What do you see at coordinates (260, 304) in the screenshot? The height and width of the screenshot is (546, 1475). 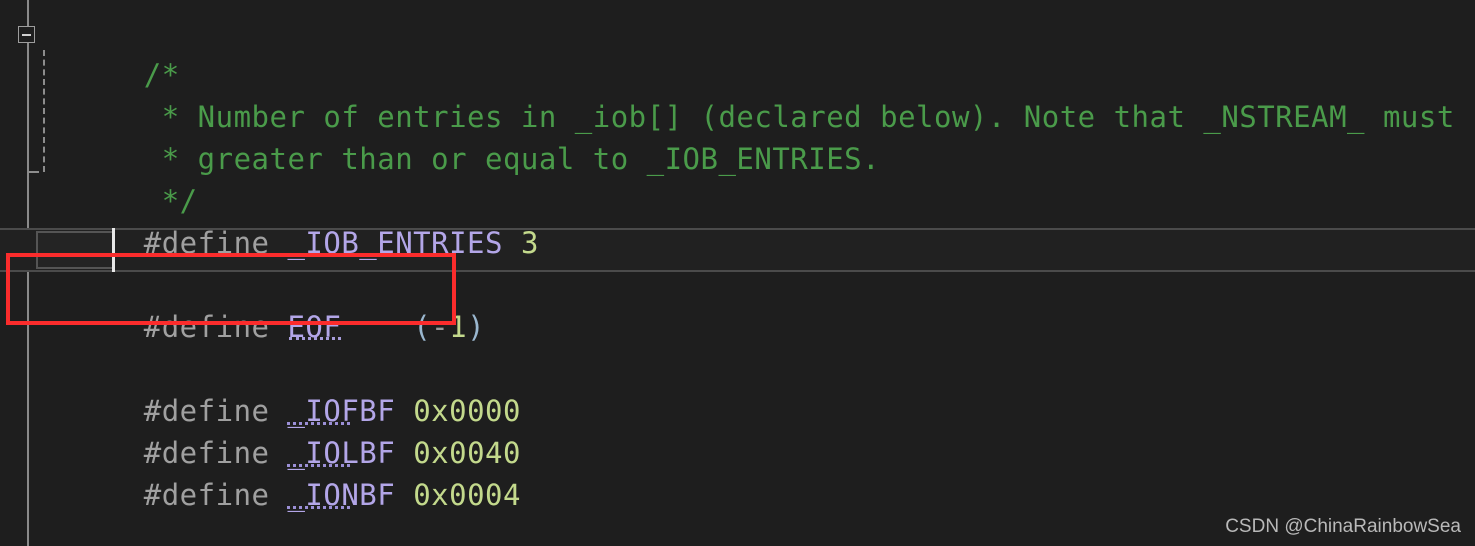 I see `code-line-7: #define EOF (-1)` at bounding box center [260, 304].